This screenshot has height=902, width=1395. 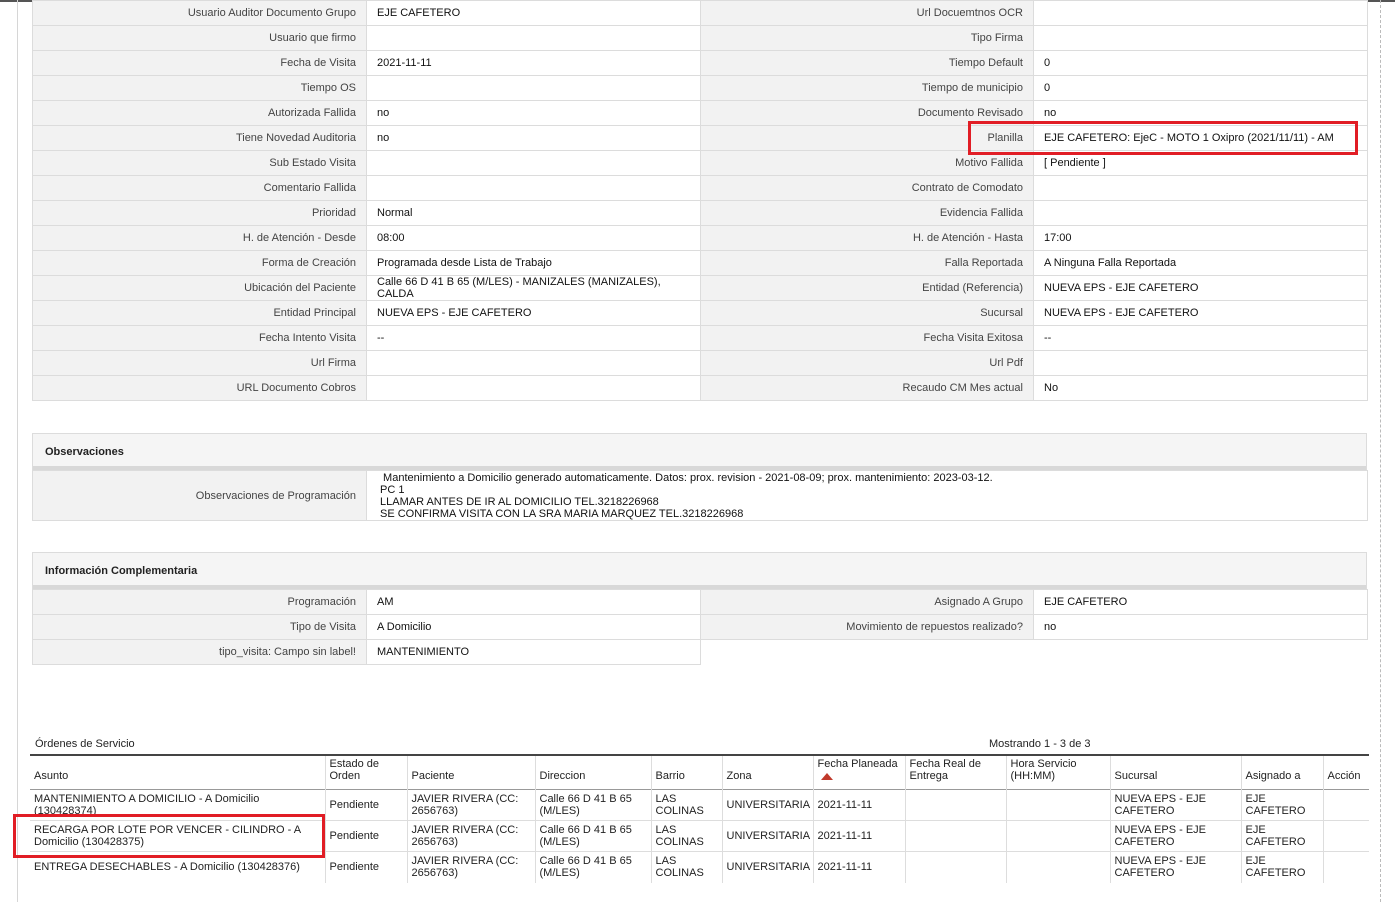 What do you see at coordinates (199, 313) in the screenshot?
I see `label-entidad-principal: Entidad Principal` at bounding box center [199, 313].